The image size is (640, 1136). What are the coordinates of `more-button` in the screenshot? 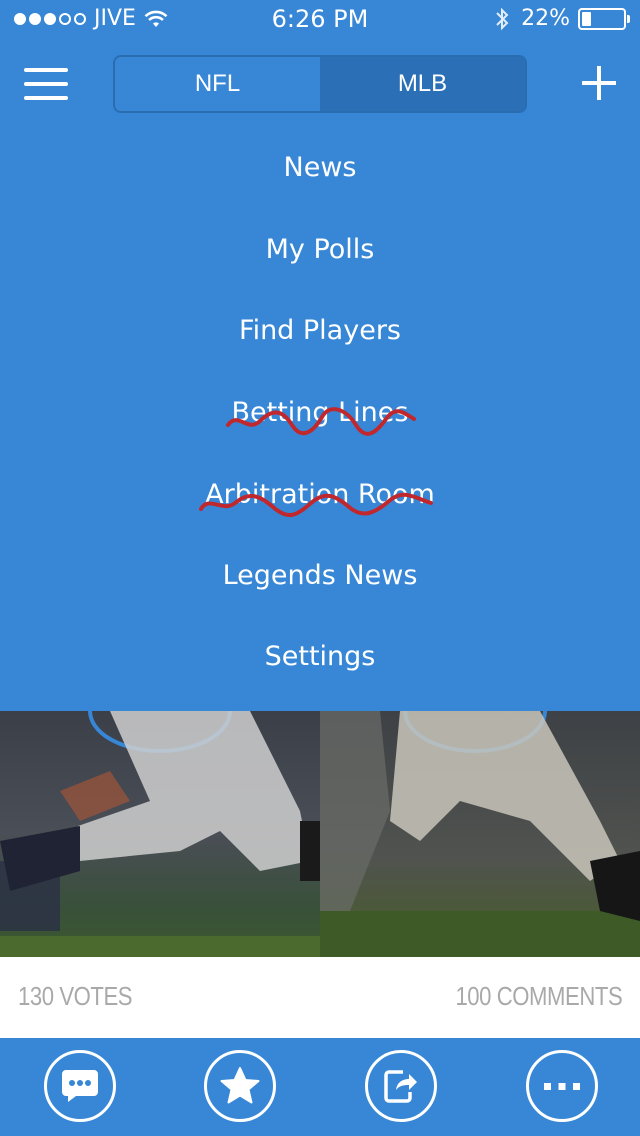 It's located at (562, 1086).